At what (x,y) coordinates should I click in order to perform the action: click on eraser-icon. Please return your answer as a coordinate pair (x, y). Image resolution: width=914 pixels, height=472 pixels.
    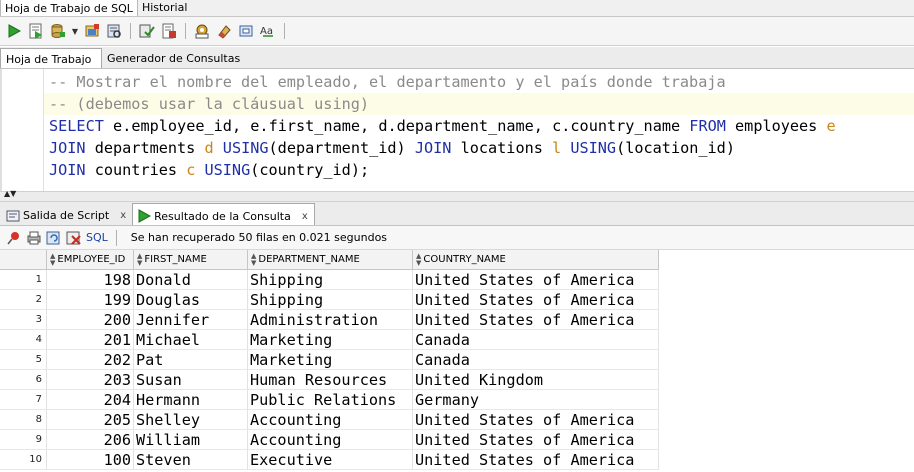
    Looking at the image, I should click on (224, 31).